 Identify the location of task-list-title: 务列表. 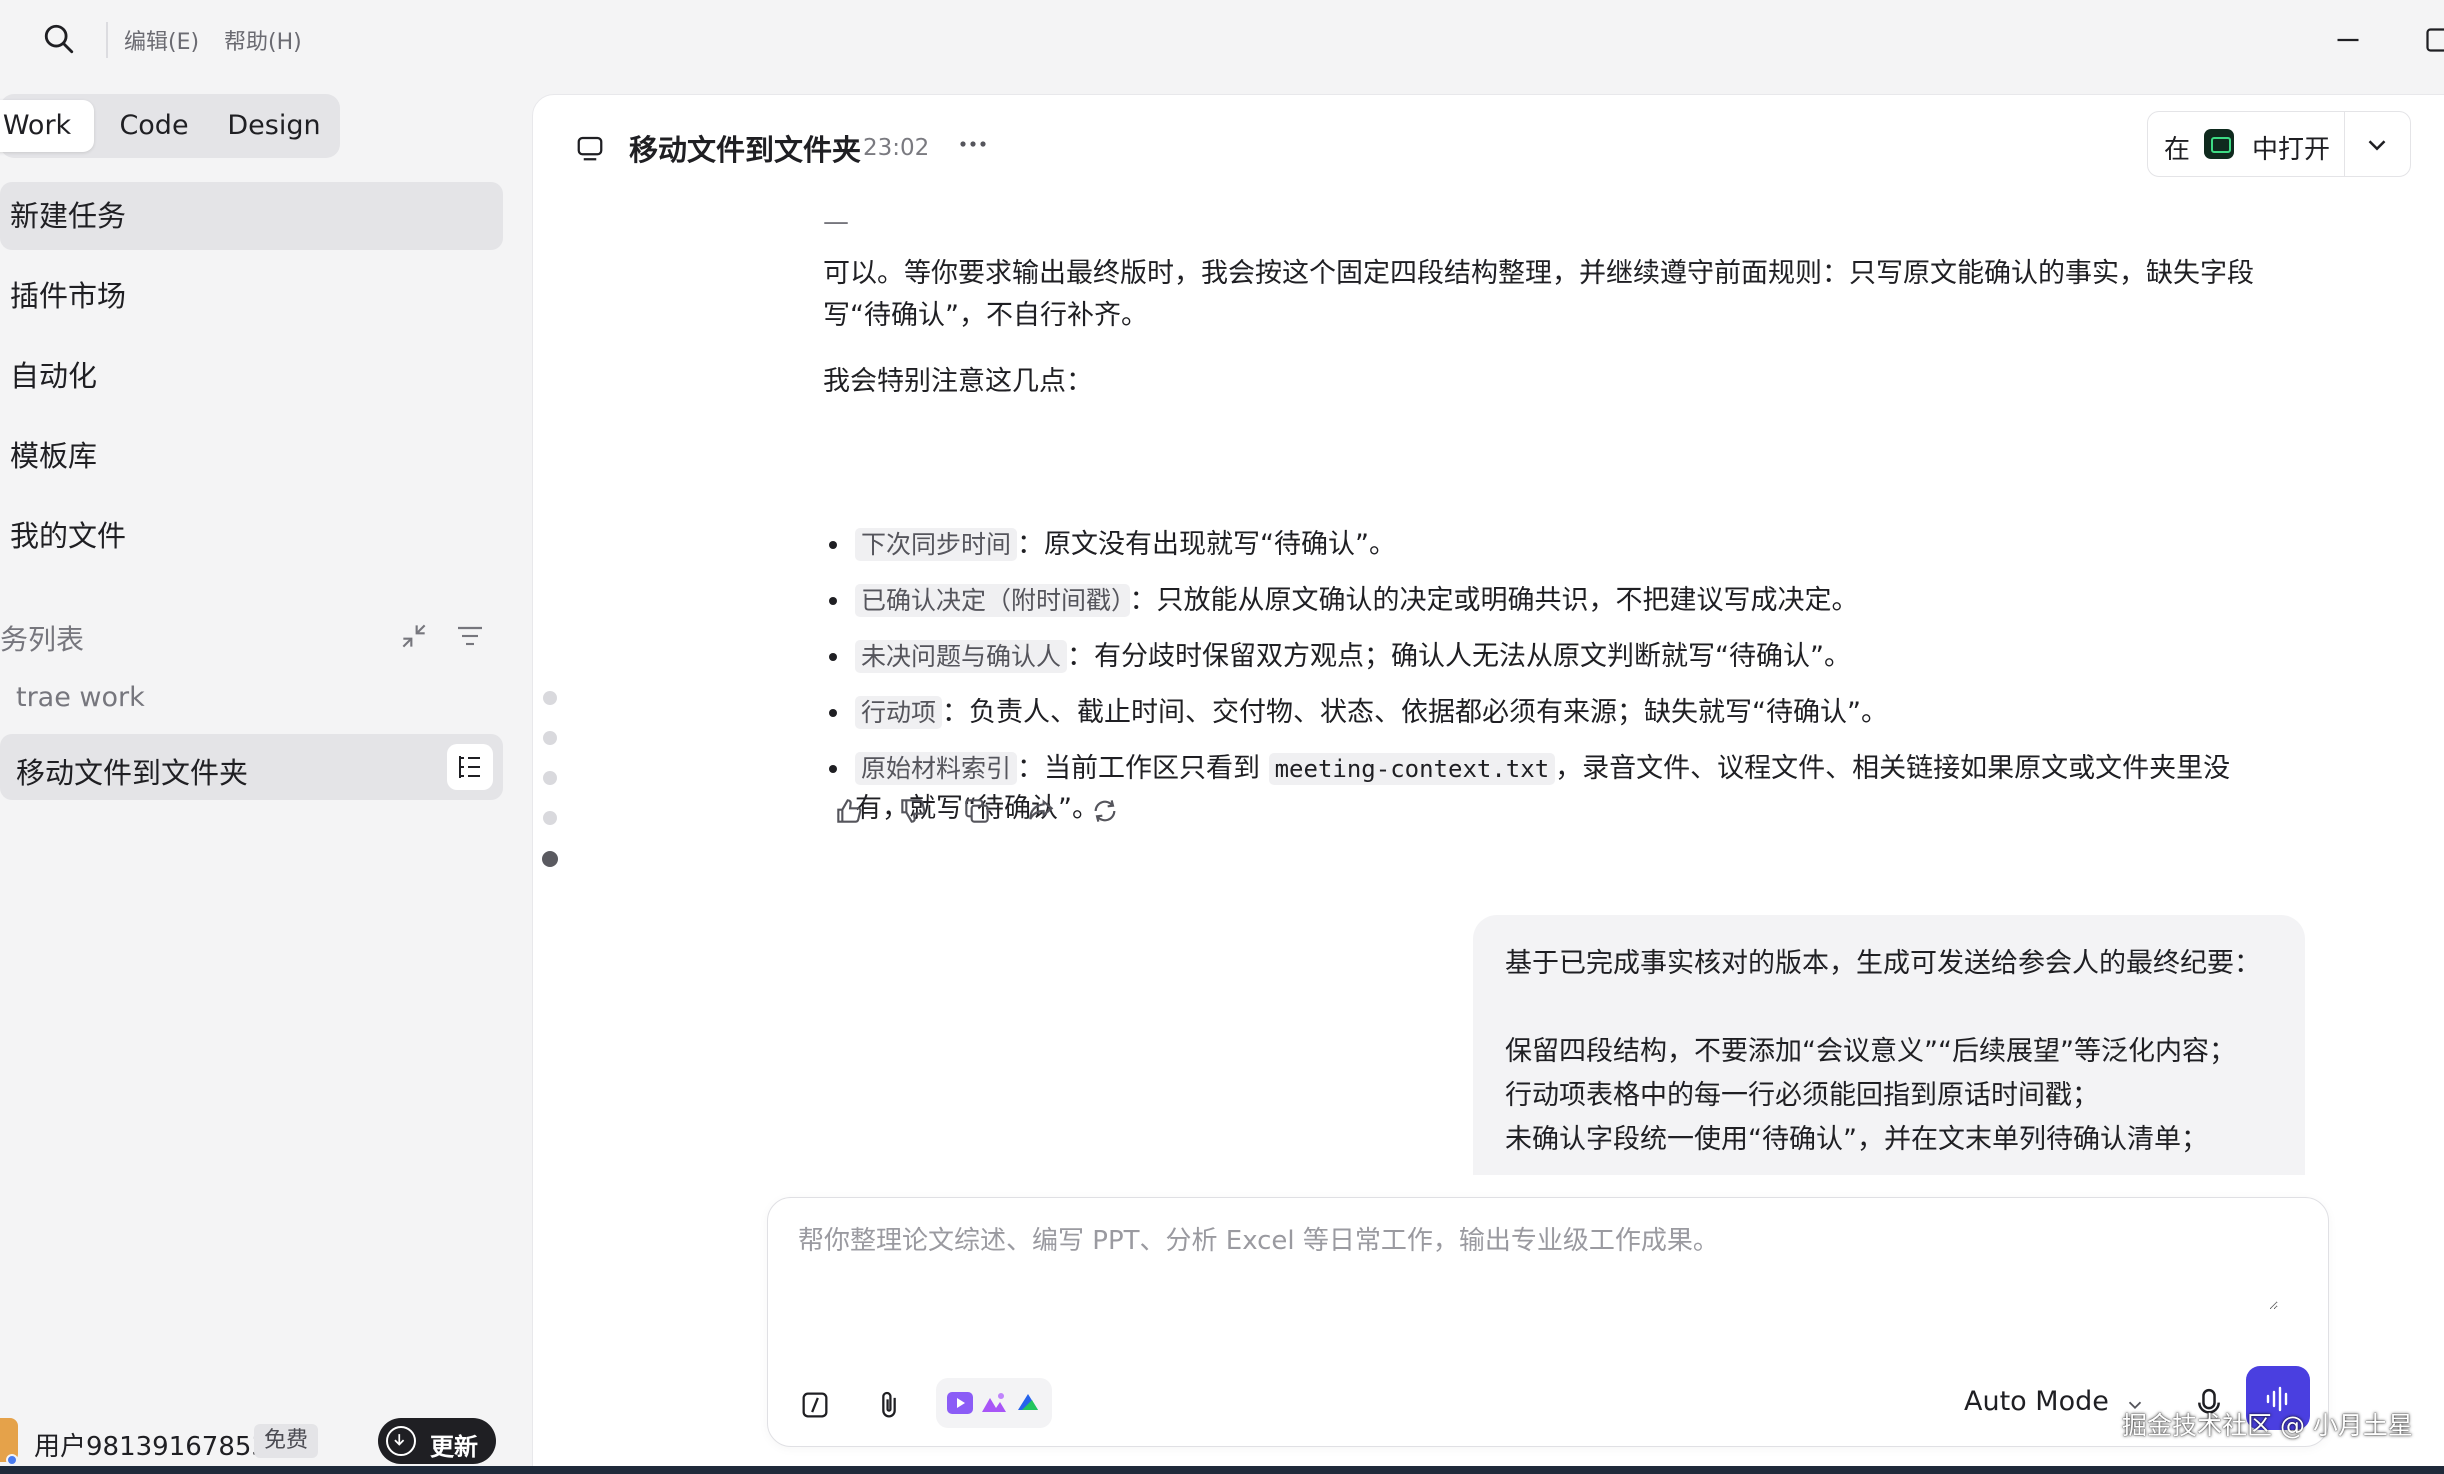
(42, 639).